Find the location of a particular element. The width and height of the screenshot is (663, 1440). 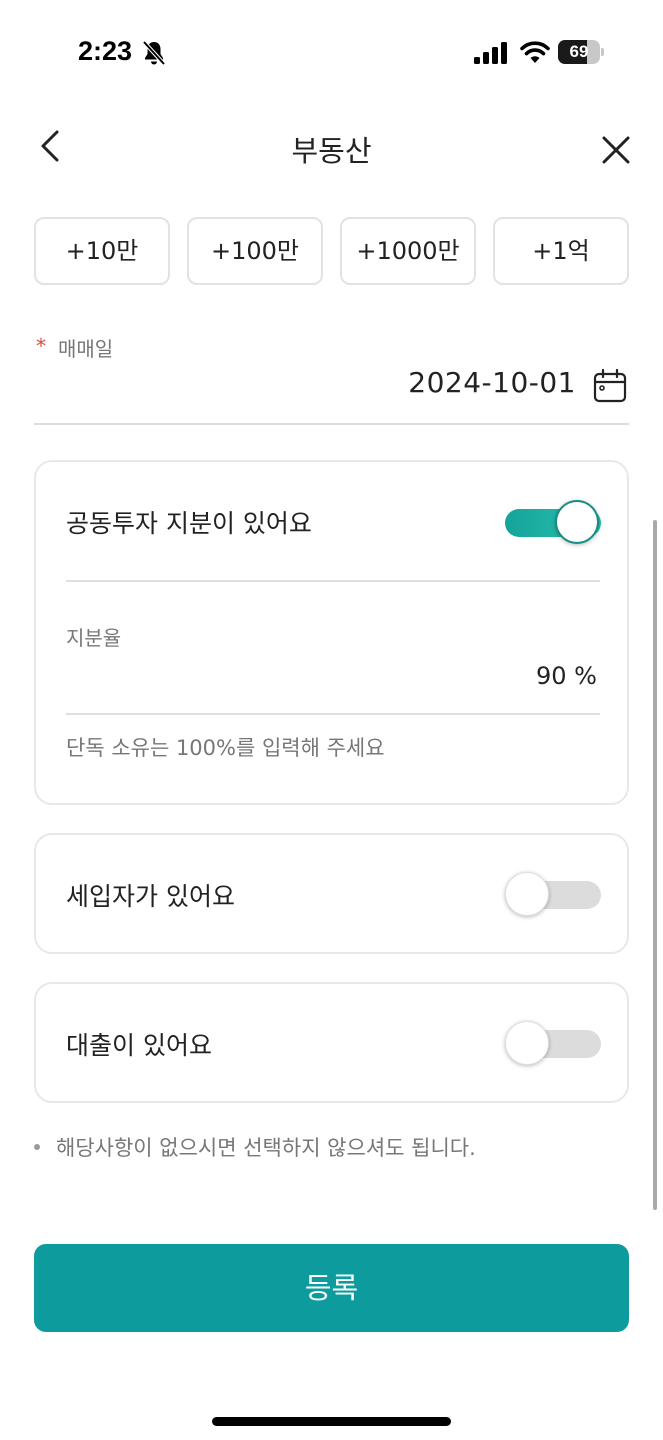

signal-icon is located at coordinates (490, 53).